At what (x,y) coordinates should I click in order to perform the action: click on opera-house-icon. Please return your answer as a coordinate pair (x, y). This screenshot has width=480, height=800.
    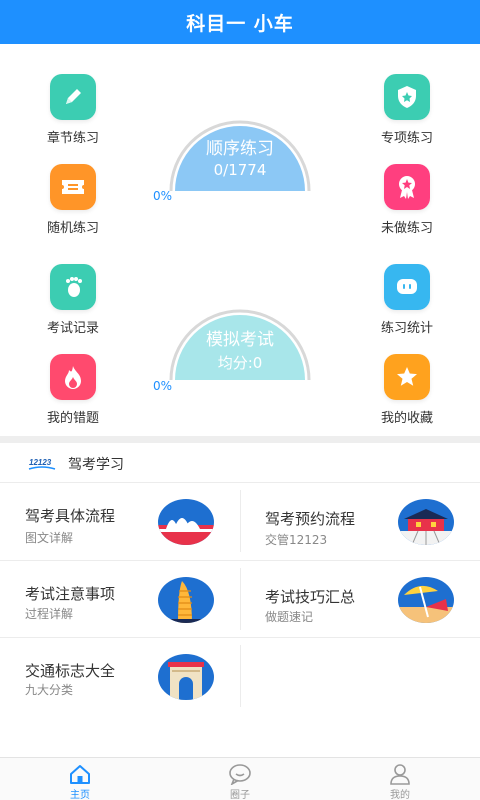
    Looking at the image, I should click on (186, 522).